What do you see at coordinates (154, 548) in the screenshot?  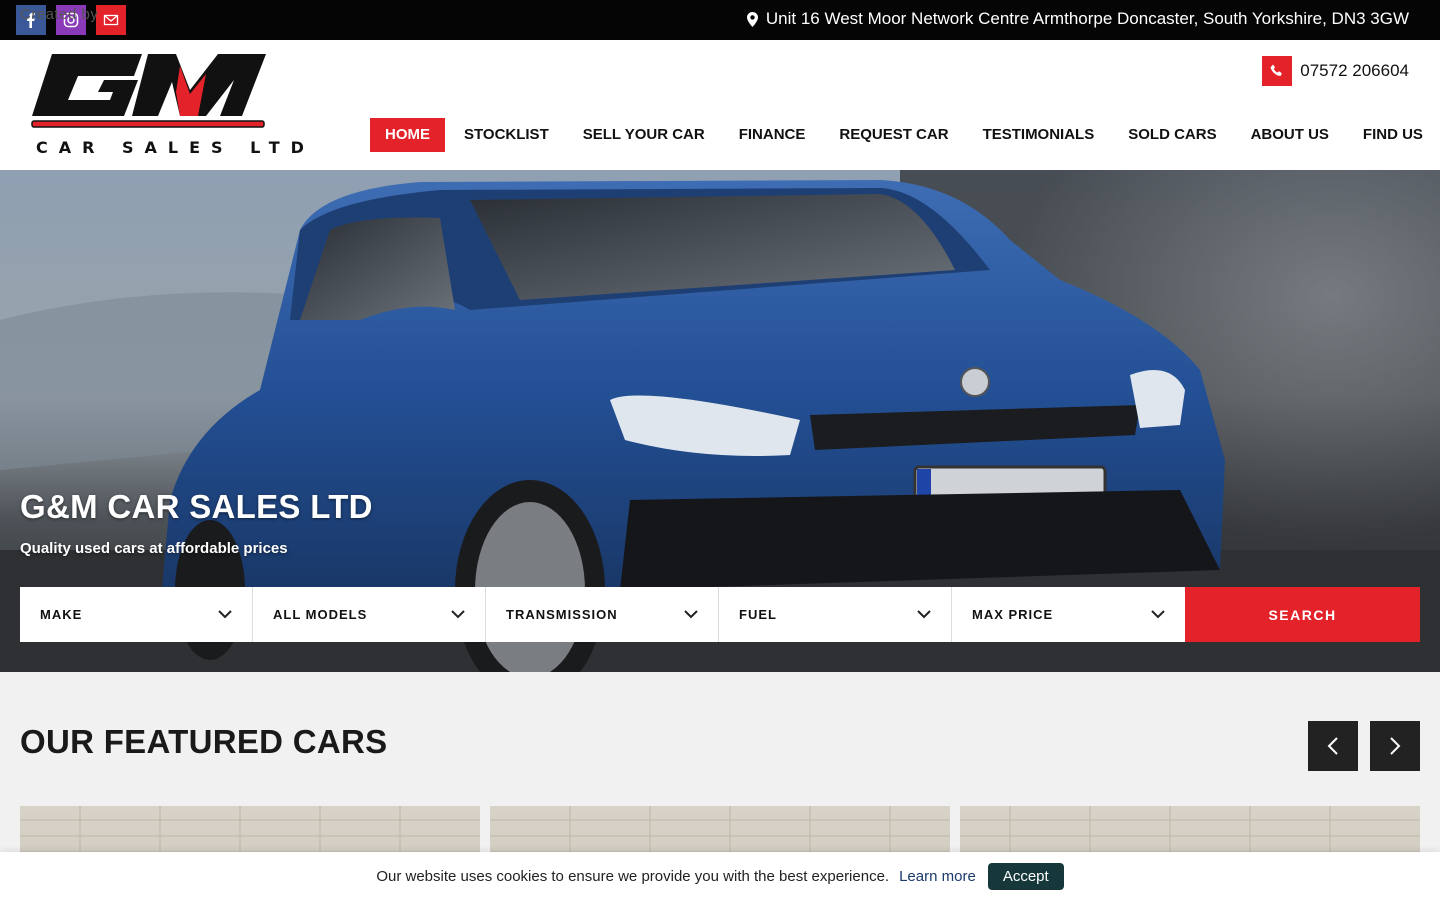 I see `hero-subtitle: Quality used cars at affordable prices` at bounding box center [154, 548].